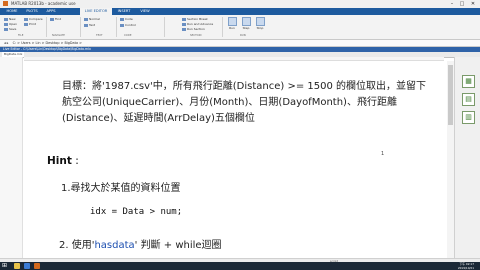 This screenshot has width=480, height=270. Describe the element at coordinates (121, 186) in the screenshot. I see `hint-item-1: 1.尋找大於某值的資料位置` at that location.